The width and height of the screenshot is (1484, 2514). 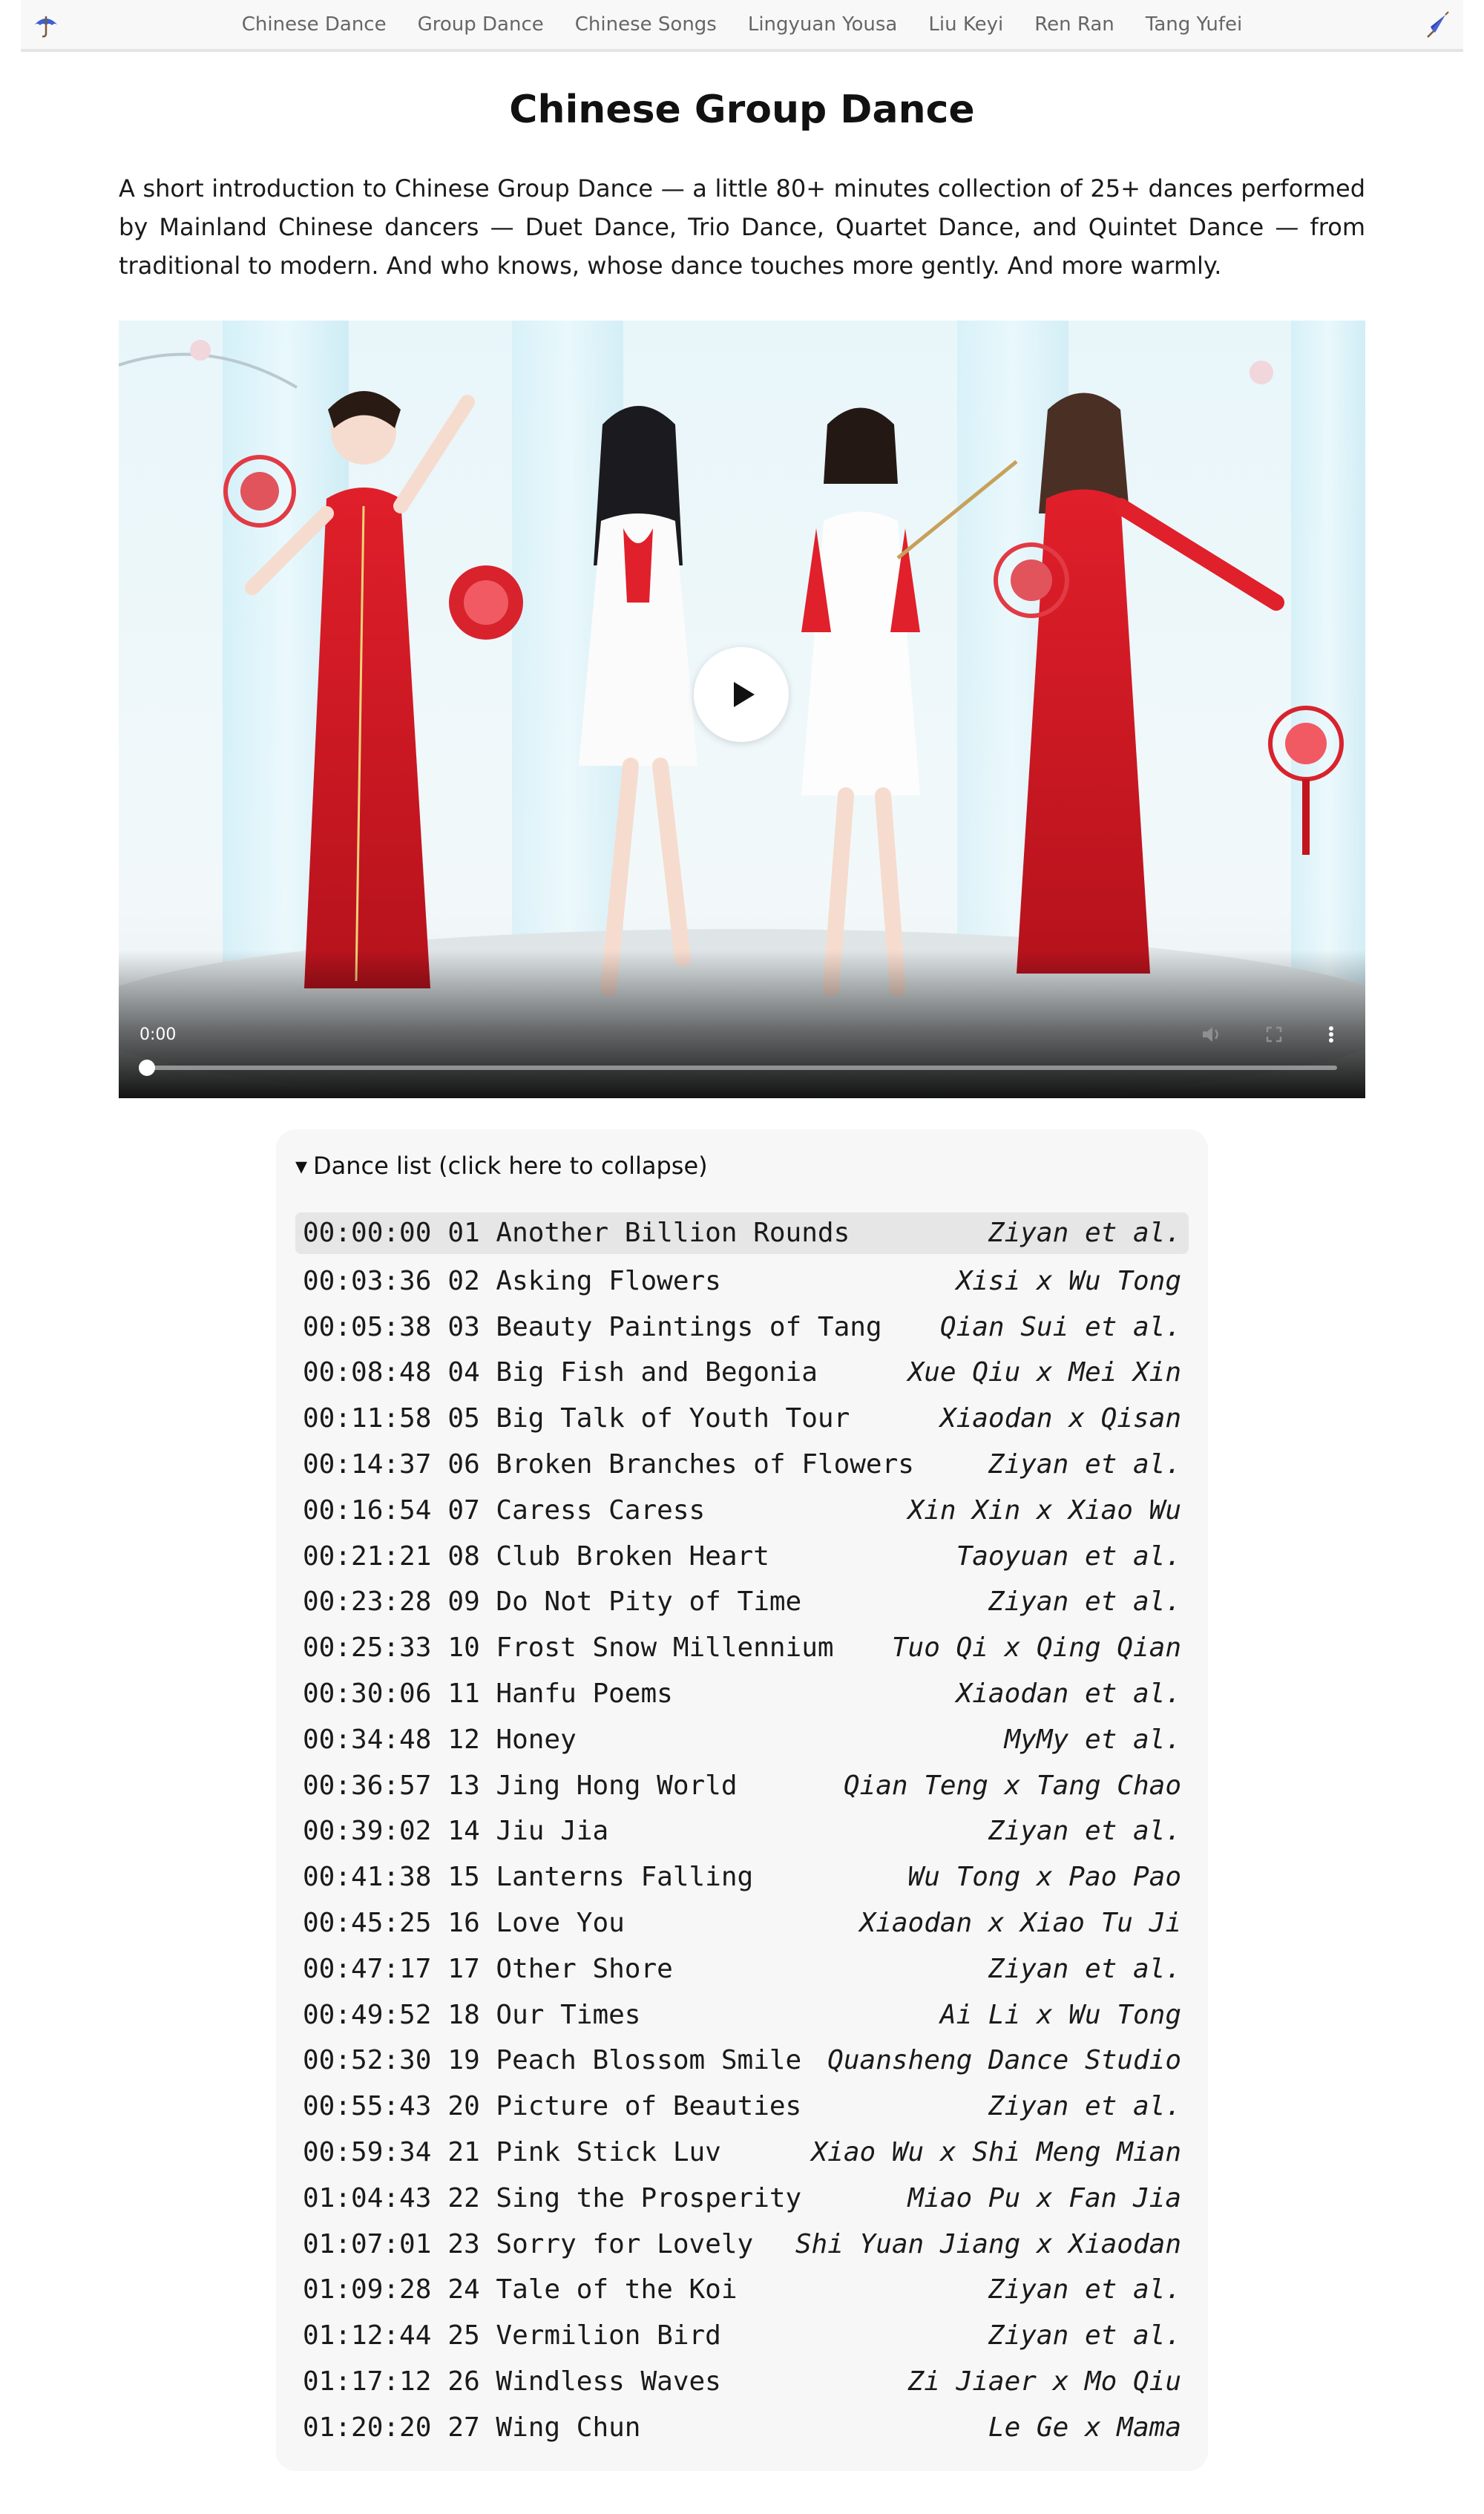 I want to click on dance-list-item: 00:47:17 17 Other Shore Ziyan et al., so click(x=742, y=1969).